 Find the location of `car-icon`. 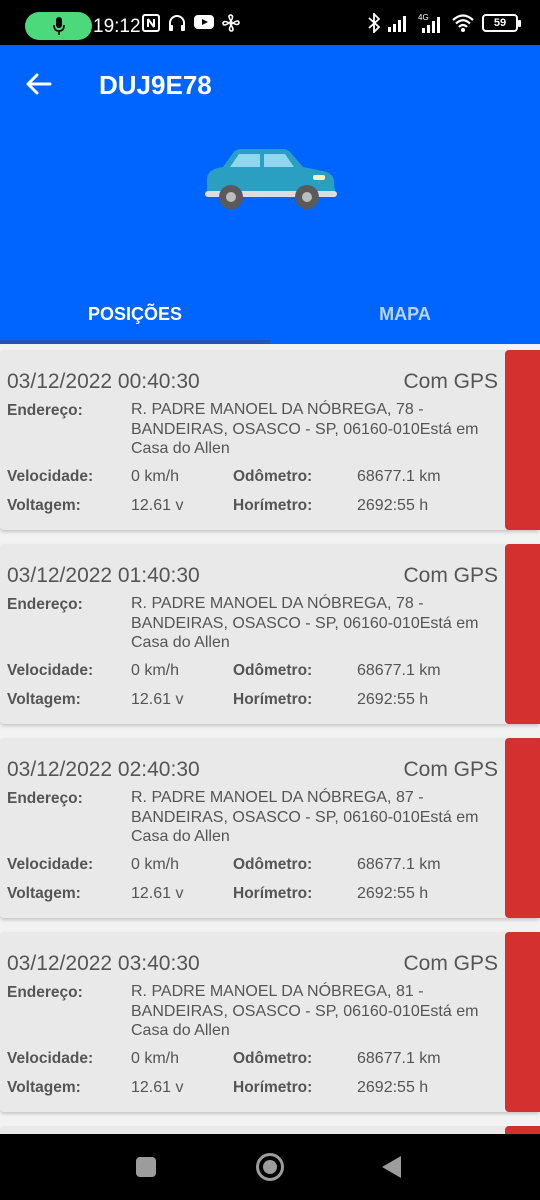

car-icon is located at coordinates (271, 179).